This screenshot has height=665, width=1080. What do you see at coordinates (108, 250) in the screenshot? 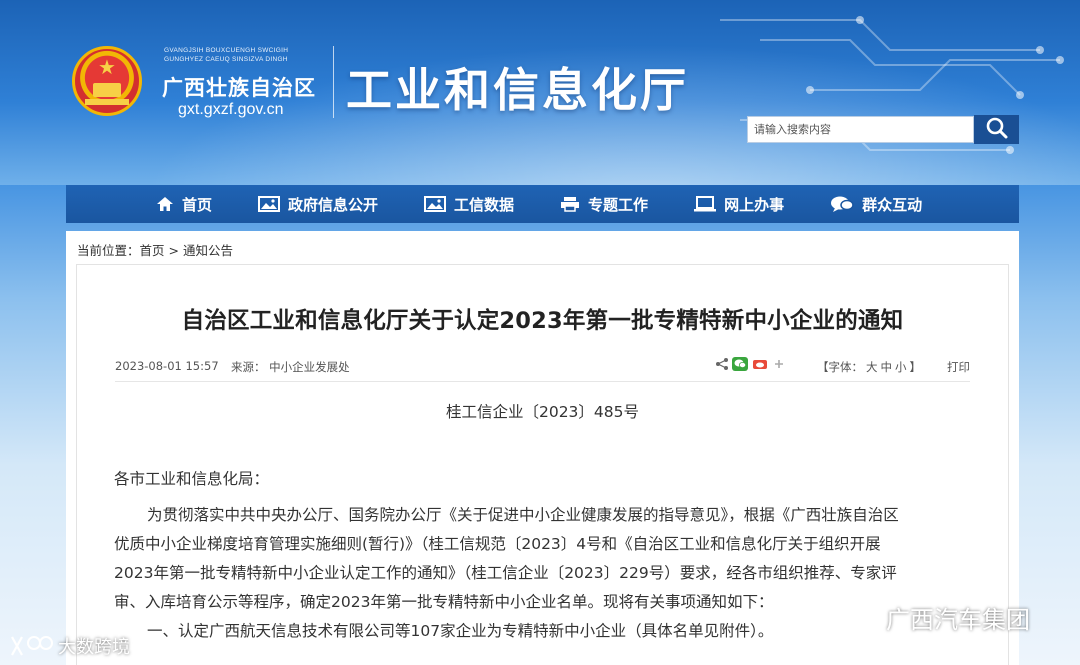
I see `breadcrumb-prefix: 当前位置：` at bounding box center [108, 250].